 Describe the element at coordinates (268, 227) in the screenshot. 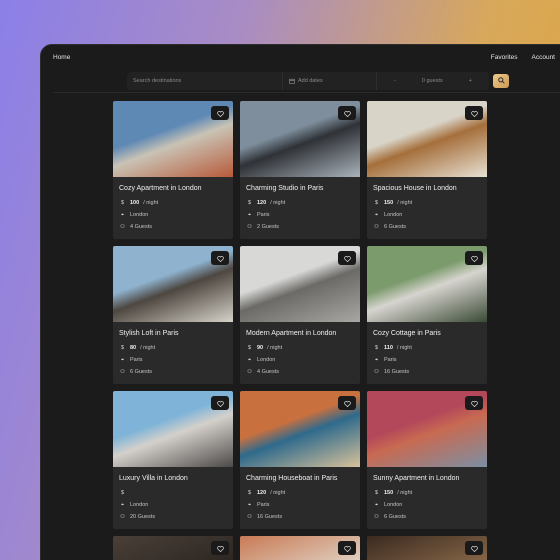

I see `guest-capacity: 2 Guests` at that location.